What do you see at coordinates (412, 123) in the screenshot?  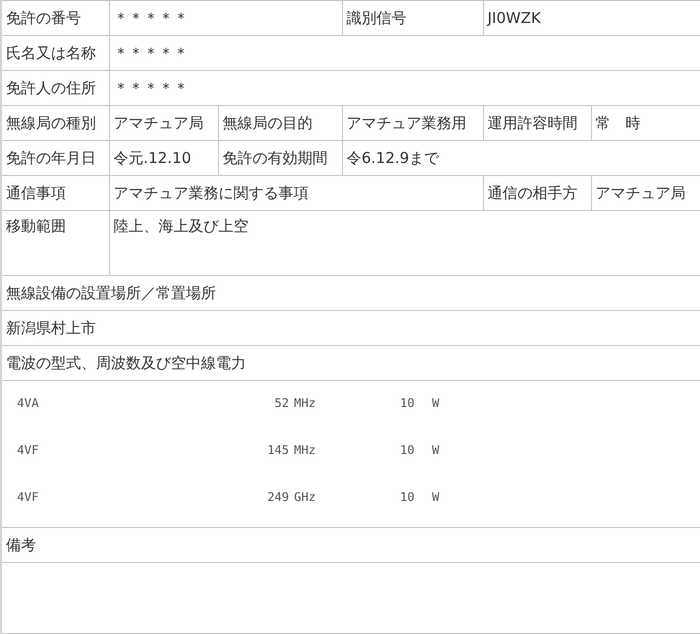 I see `table-cell: アマチュア業務用` at bounding box center [412, 123].